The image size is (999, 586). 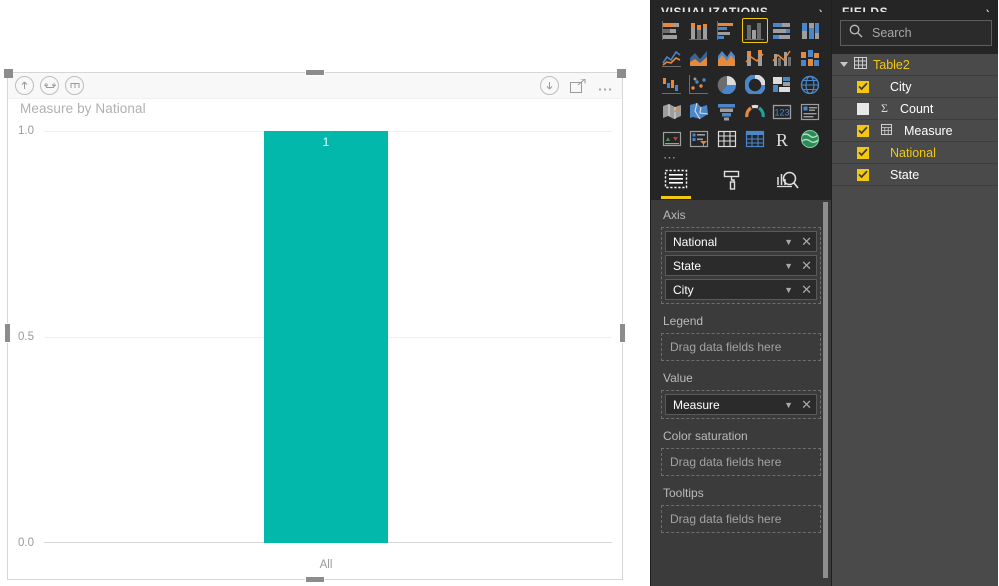 I want to click on visual-actions: ⋯, so click(x=577, y=86).